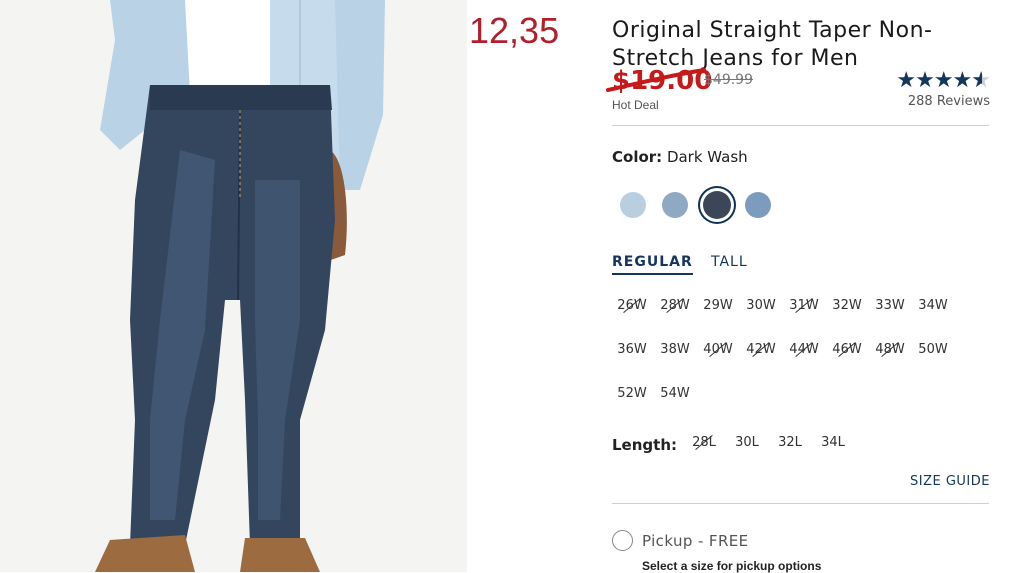  I want to click on size-option: 50W, so click(933, 350).